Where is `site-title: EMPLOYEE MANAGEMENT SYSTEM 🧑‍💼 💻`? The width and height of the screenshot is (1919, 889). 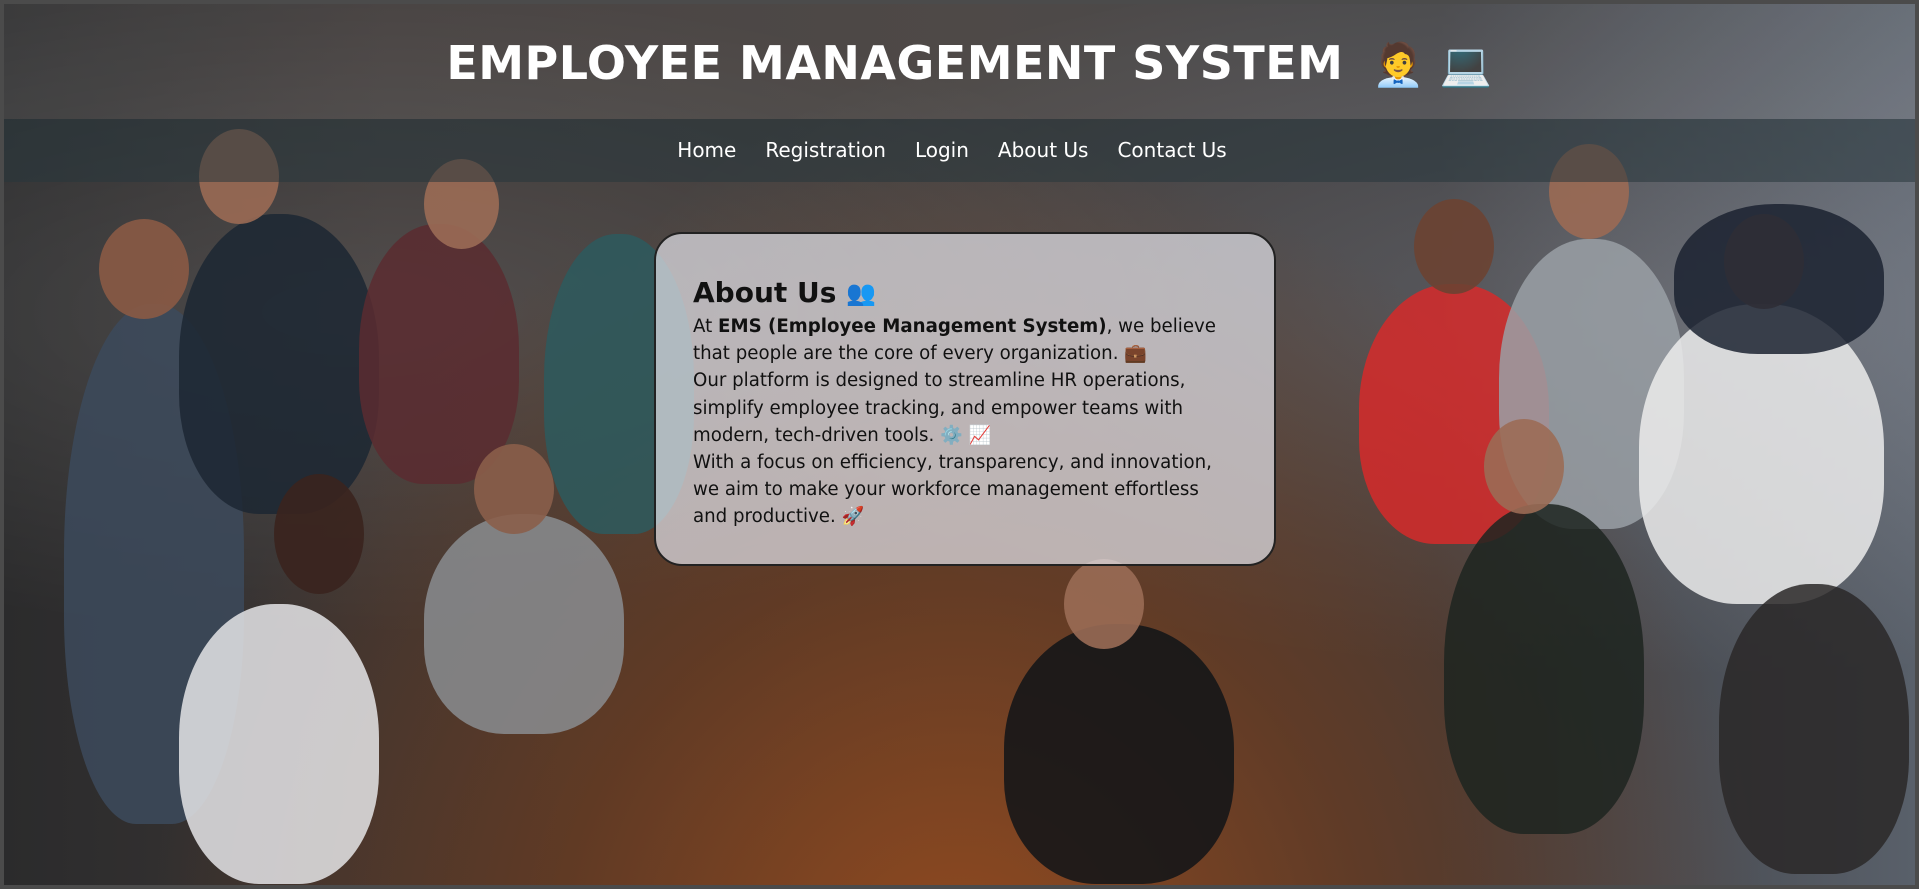
site-title: EMPLOYEE MANAGEMENT SYSTEM 🧑‍💼 💻 is located at coordinates (959, 63).